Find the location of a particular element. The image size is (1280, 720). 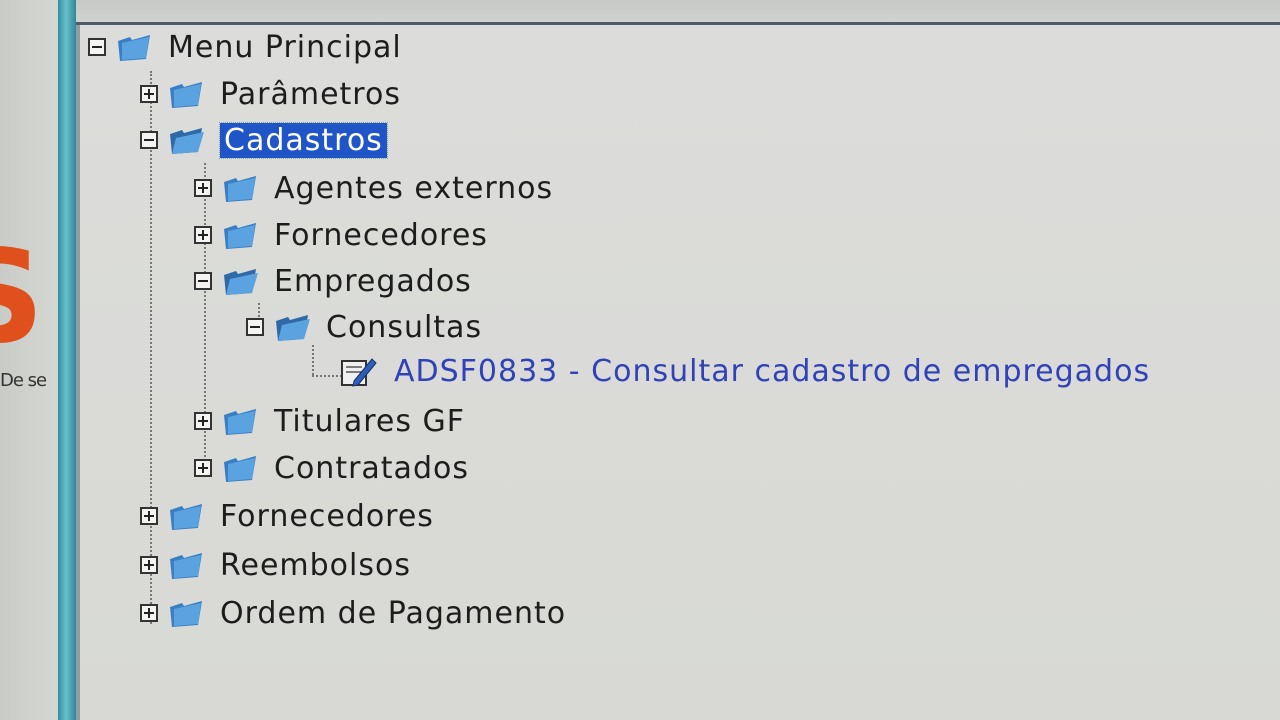

tree-node-ordem-pagamento: Ordem de Pagamento is located at coordinates (353, 613).